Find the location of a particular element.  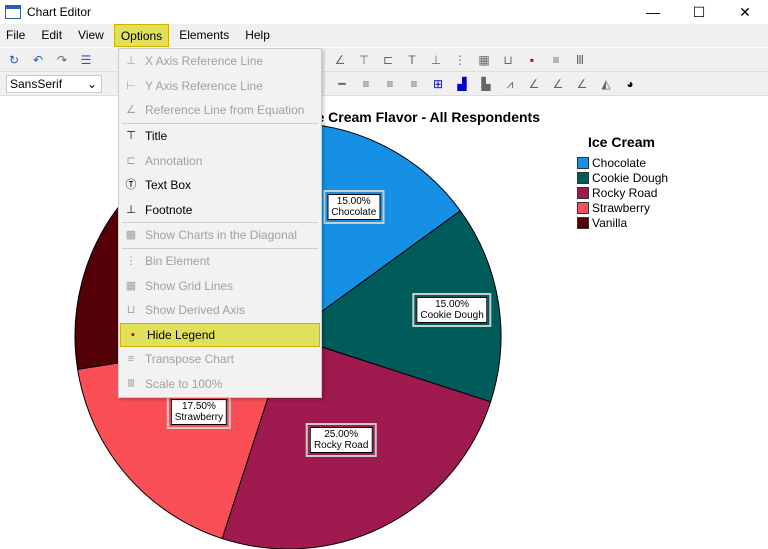

data-label: 25.00% Rocky Road is located at coordinates (341, 440).